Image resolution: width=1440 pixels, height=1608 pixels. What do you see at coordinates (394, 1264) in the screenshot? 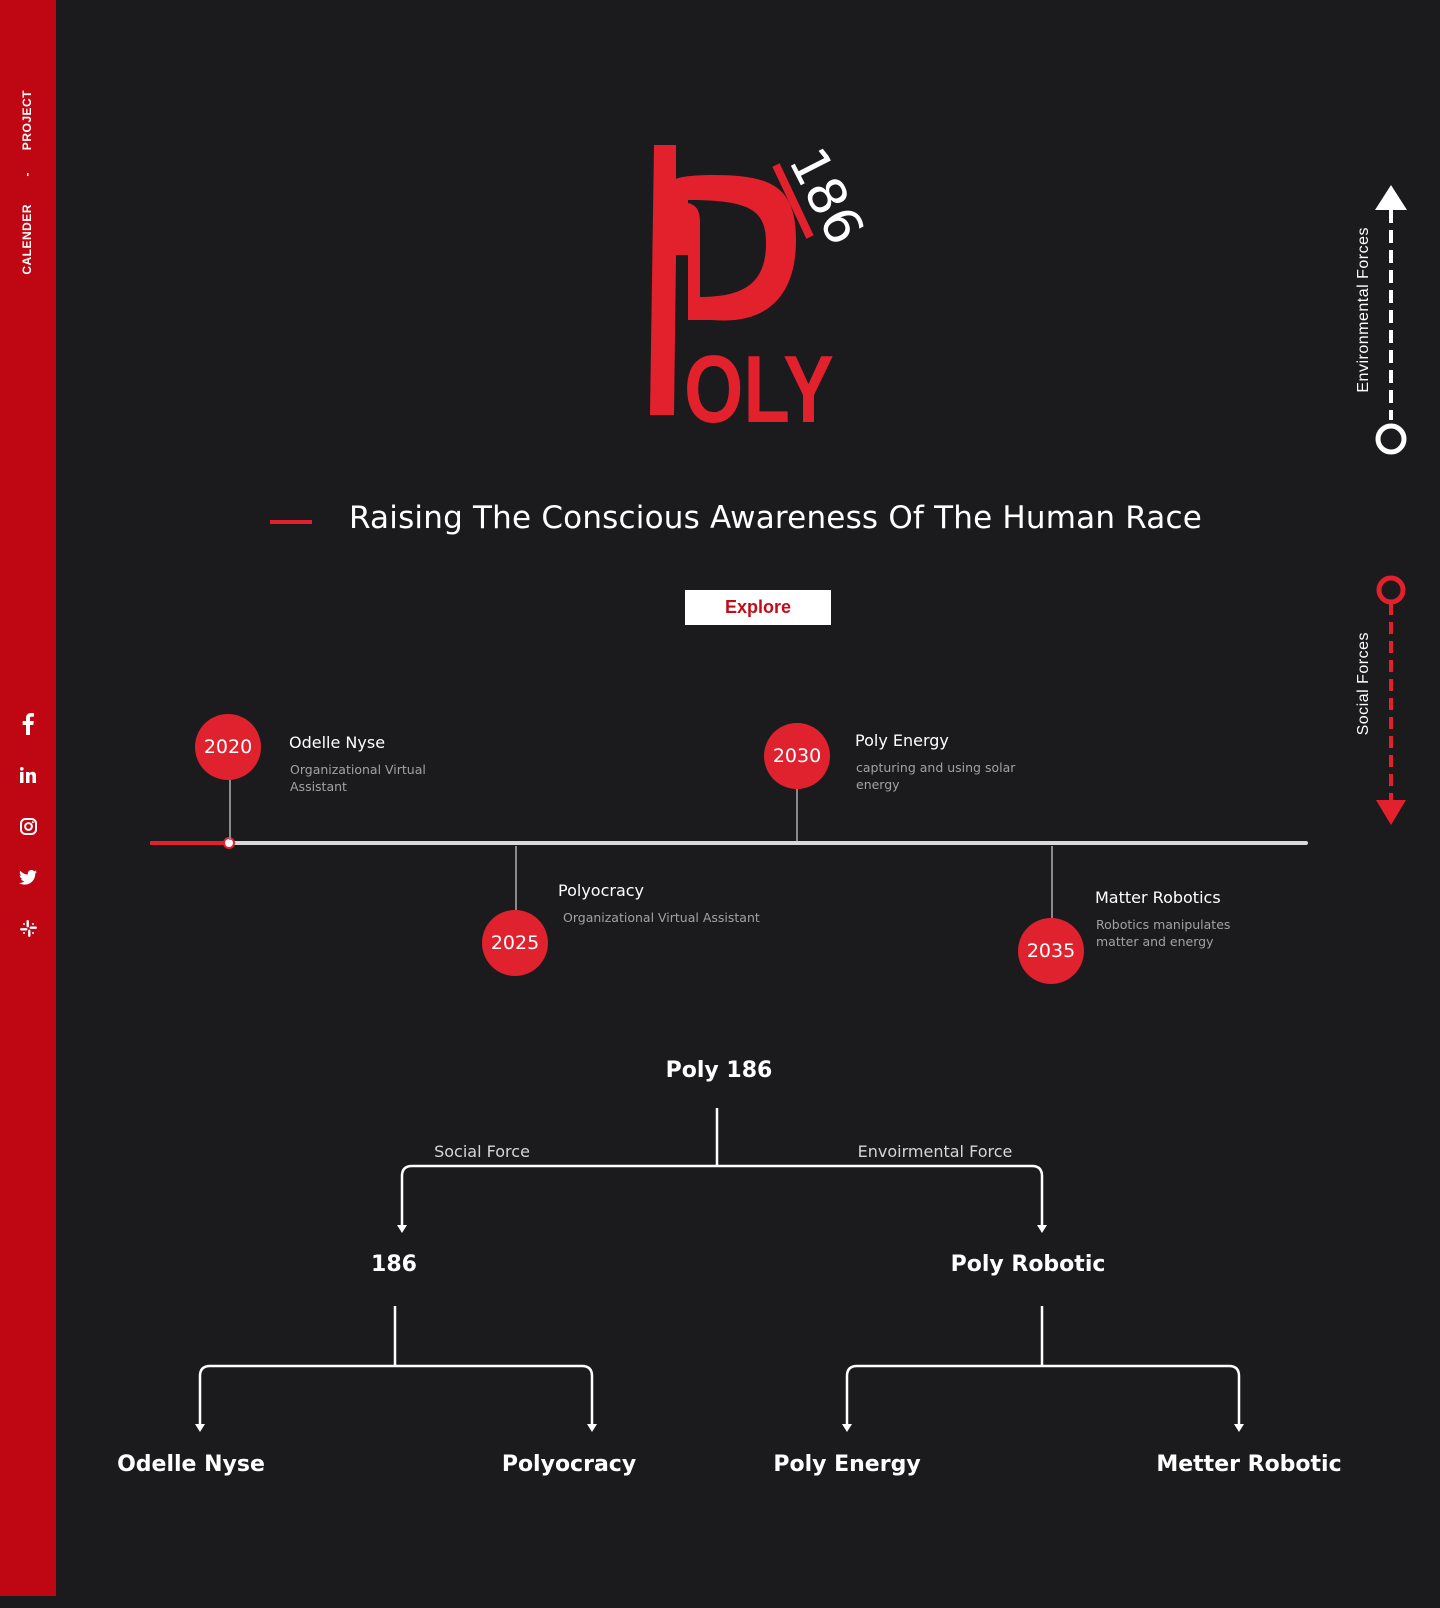
I see `tree-node-186: 186` at bounding box center [394, 1264].